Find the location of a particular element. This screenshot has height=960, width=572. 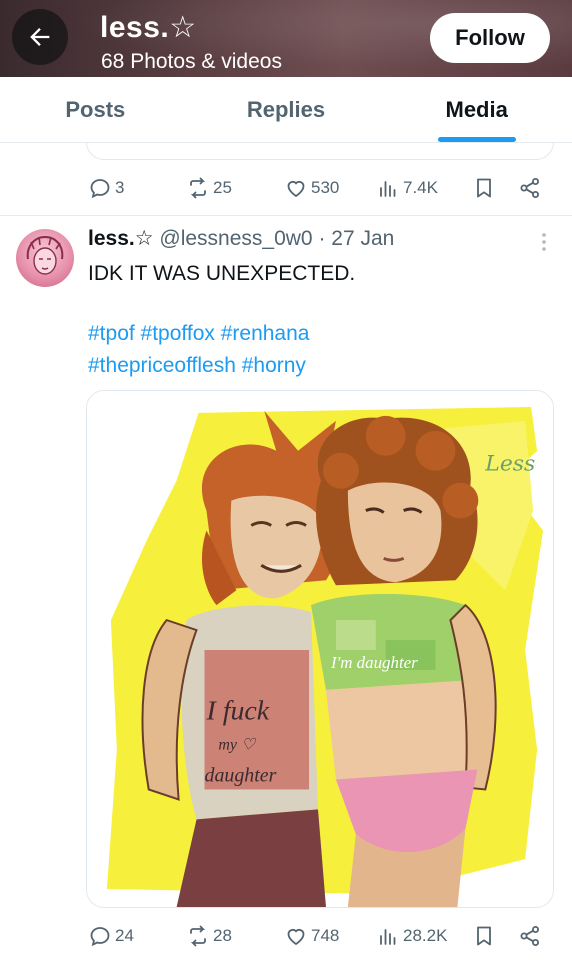

avatar is located at coordinates (45, 258).